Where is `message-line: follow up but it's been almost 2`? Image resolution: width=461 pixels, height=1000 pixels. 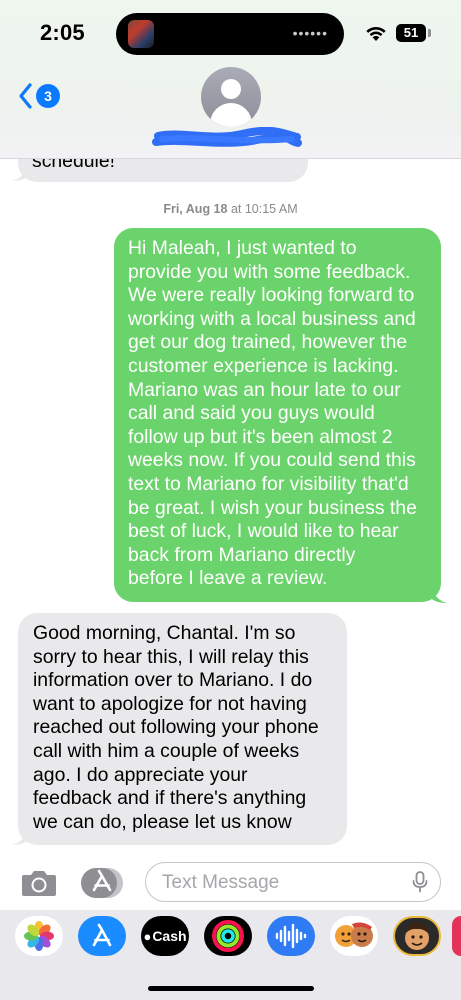
message-line: follow up but it's been almost 2 is located at coordinates (260, 436).